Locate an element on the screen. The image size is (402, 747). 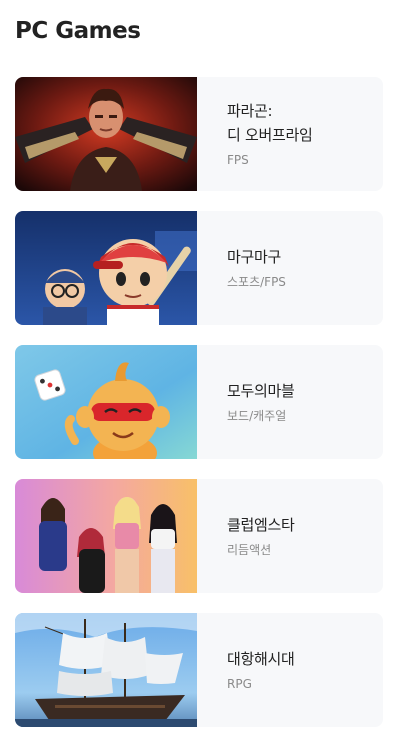
page-title: PC Games is located at coordinates (78, 31).